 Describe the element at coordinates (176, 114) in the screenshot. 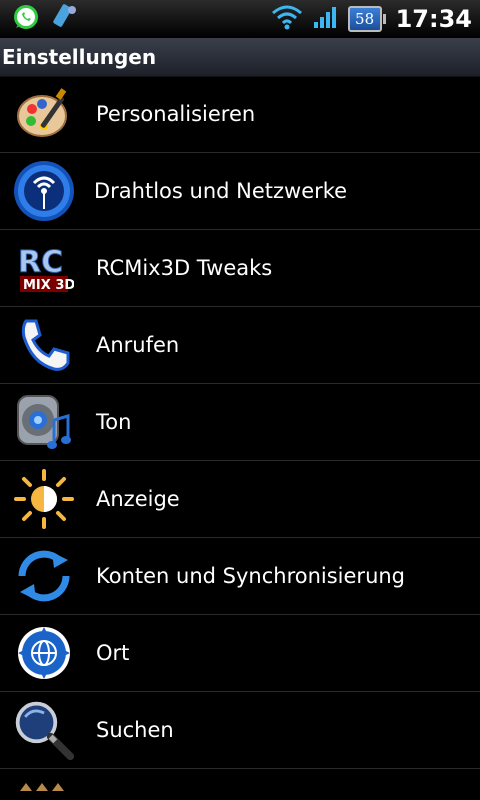

I see `settings-item-label: Personalisieren` at that location.